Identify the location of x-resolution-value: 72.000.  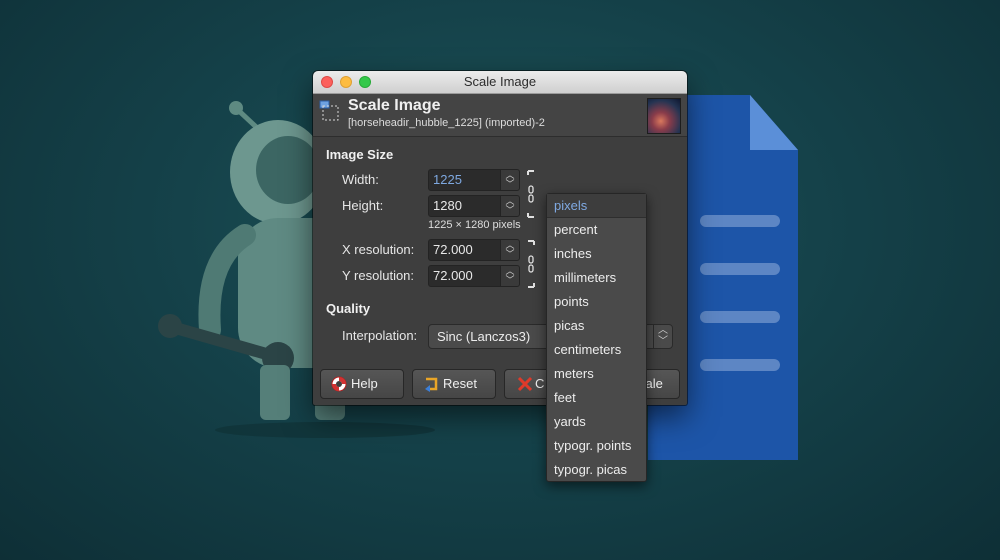
(453, 249).